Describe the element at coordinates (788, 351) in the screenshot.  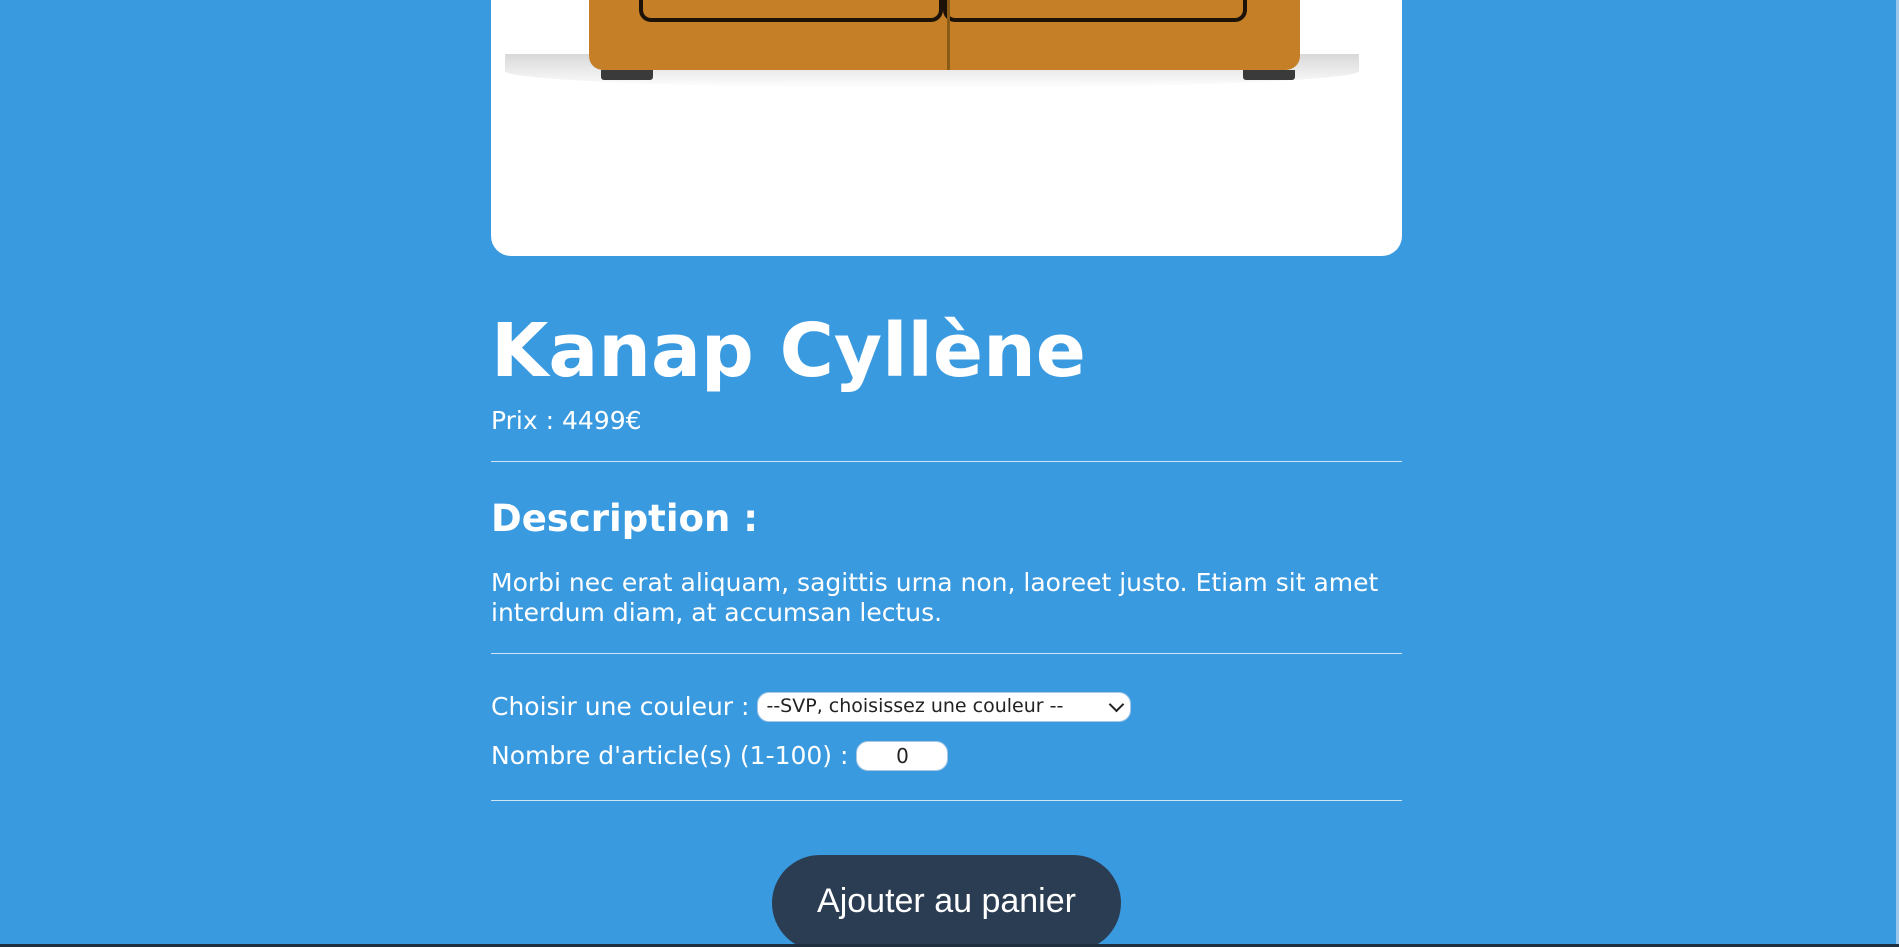
I see `product-title: Kanap Cyllène` at that location.